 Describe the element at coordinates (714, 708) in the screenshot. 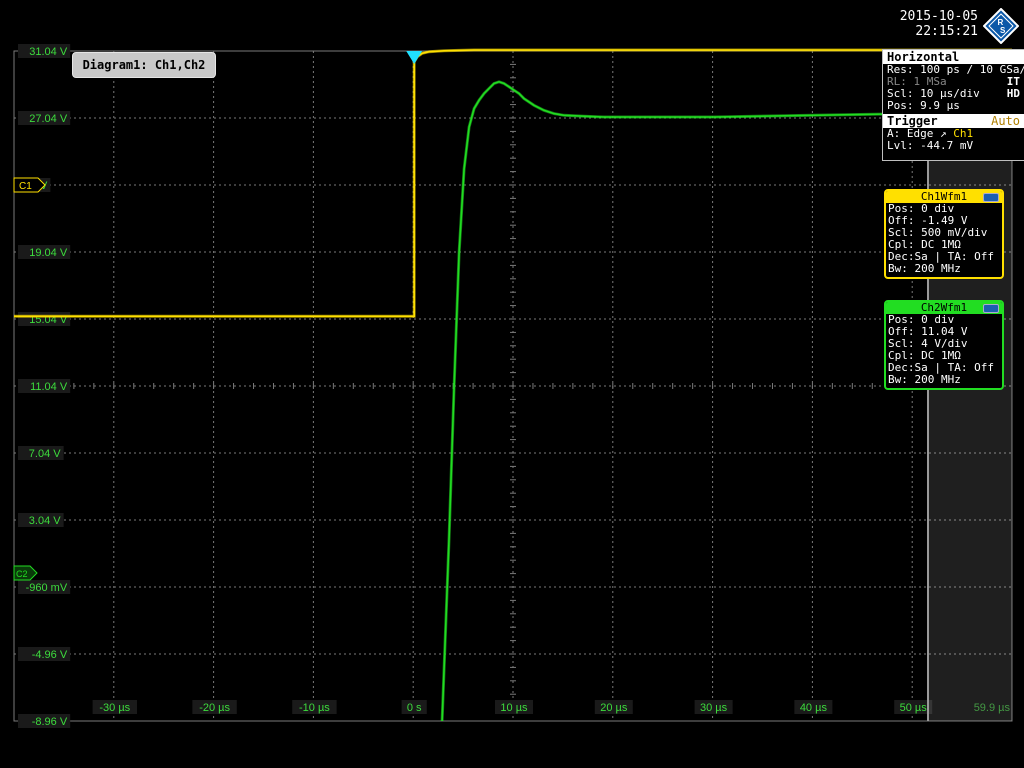

I see `x-tick-label: 30 µs` at that location.